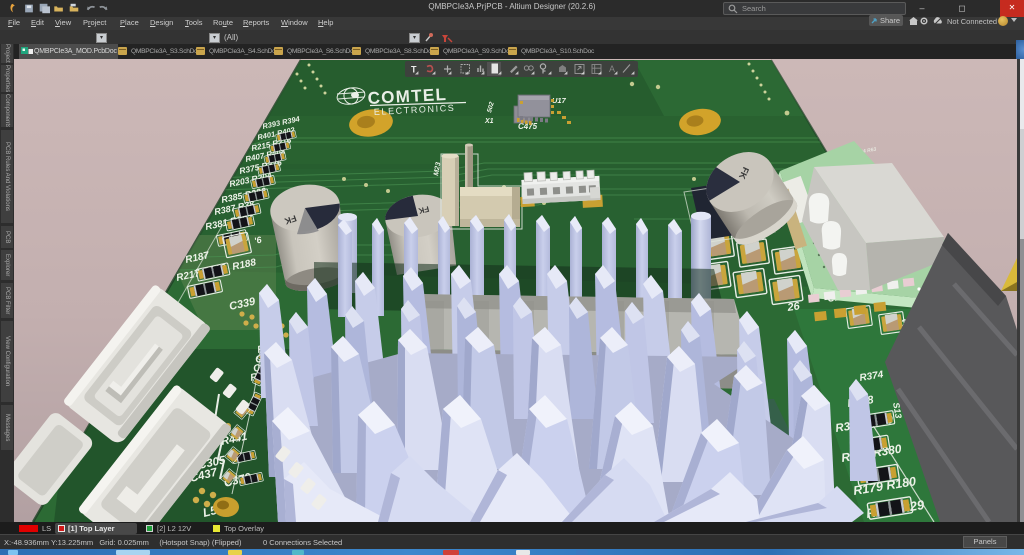 Image resolution: width=1024 pixels, height=555 pixels. Describe the element at coordinates (559, 100) in the screenshot. I see `svg-text: U17` at that location.